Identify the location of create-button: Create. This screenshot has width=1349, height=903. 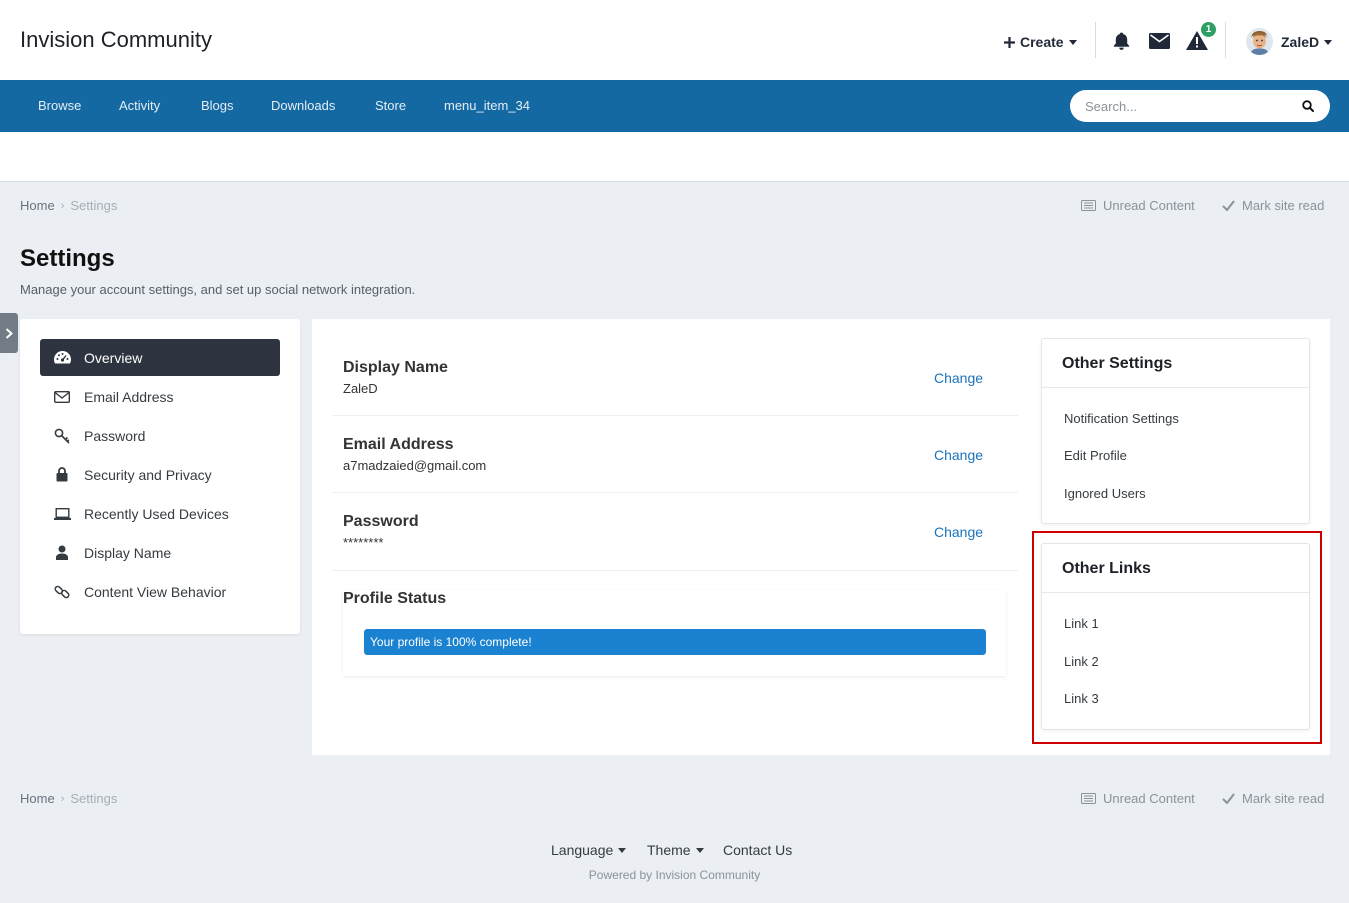
(1040, 42).